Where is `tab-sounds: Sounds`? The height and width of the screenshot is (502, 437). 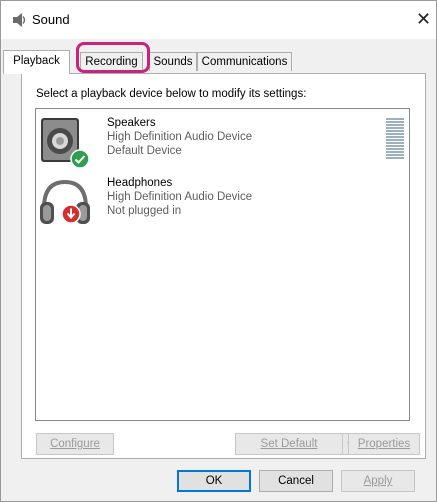 tab-sounds: Sounds is located at coordinates (173, 61).